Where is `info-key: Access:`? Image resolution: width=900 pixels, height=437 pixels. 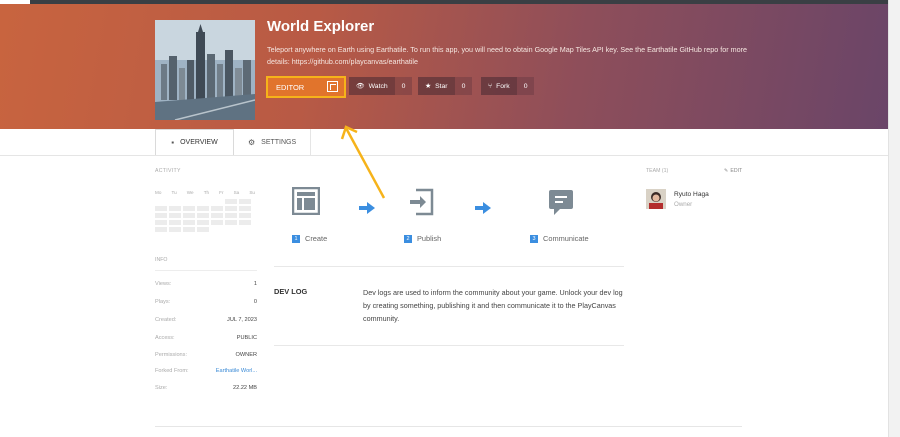
info-key: Access: is located at coordinates (165, 338).